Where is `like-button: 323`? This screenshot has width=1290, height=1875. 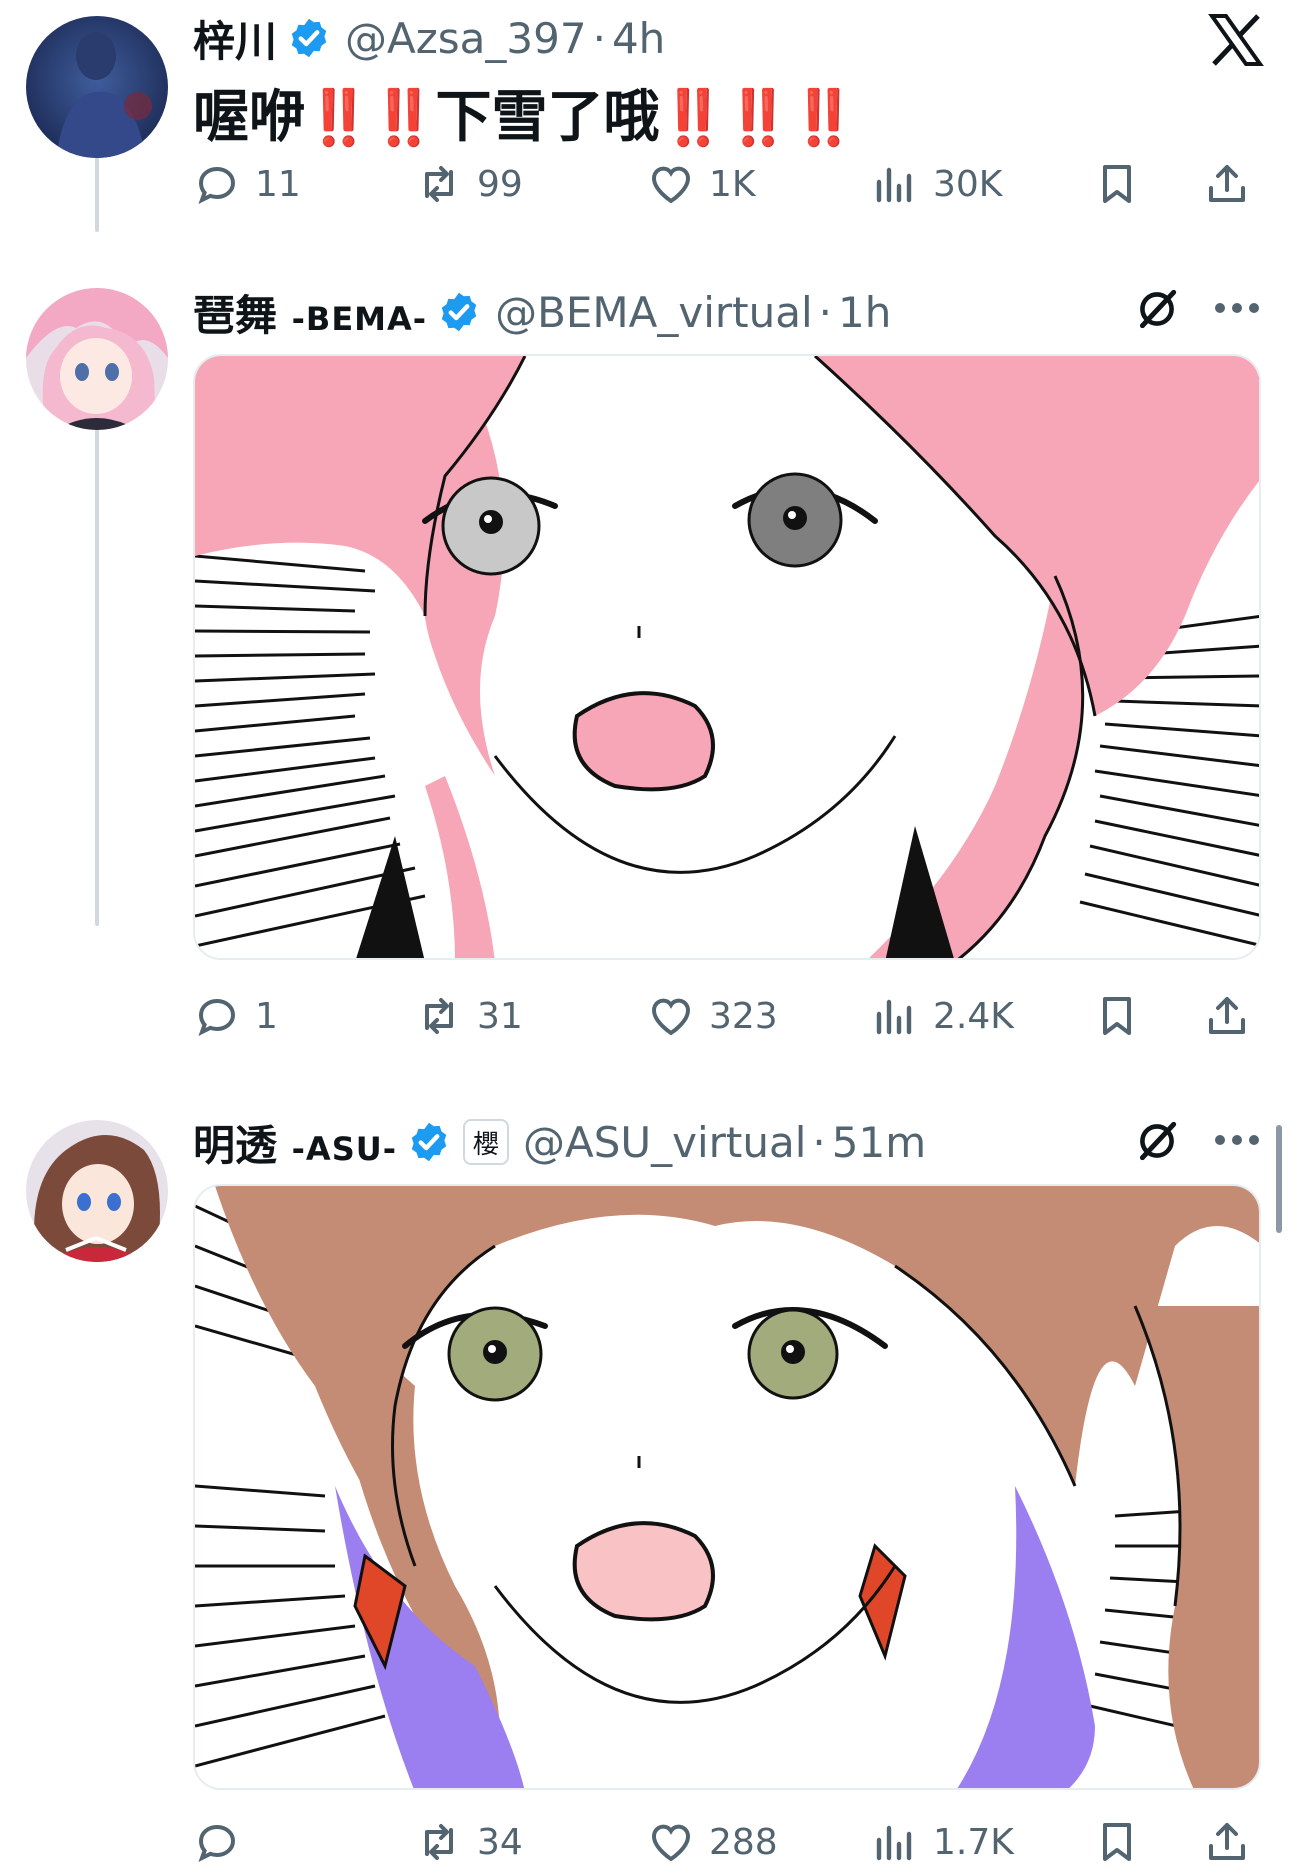 like-button: 323 is located at coordinates (712, 1016).